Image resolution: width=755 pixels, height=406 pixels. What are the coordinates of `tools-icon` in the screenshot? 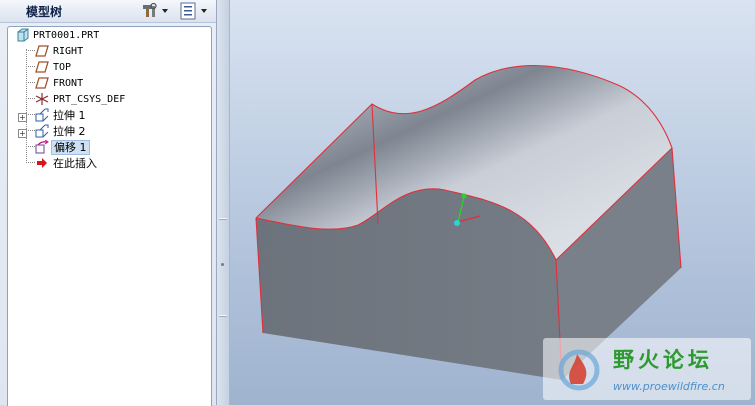 It's located at (155, 9).